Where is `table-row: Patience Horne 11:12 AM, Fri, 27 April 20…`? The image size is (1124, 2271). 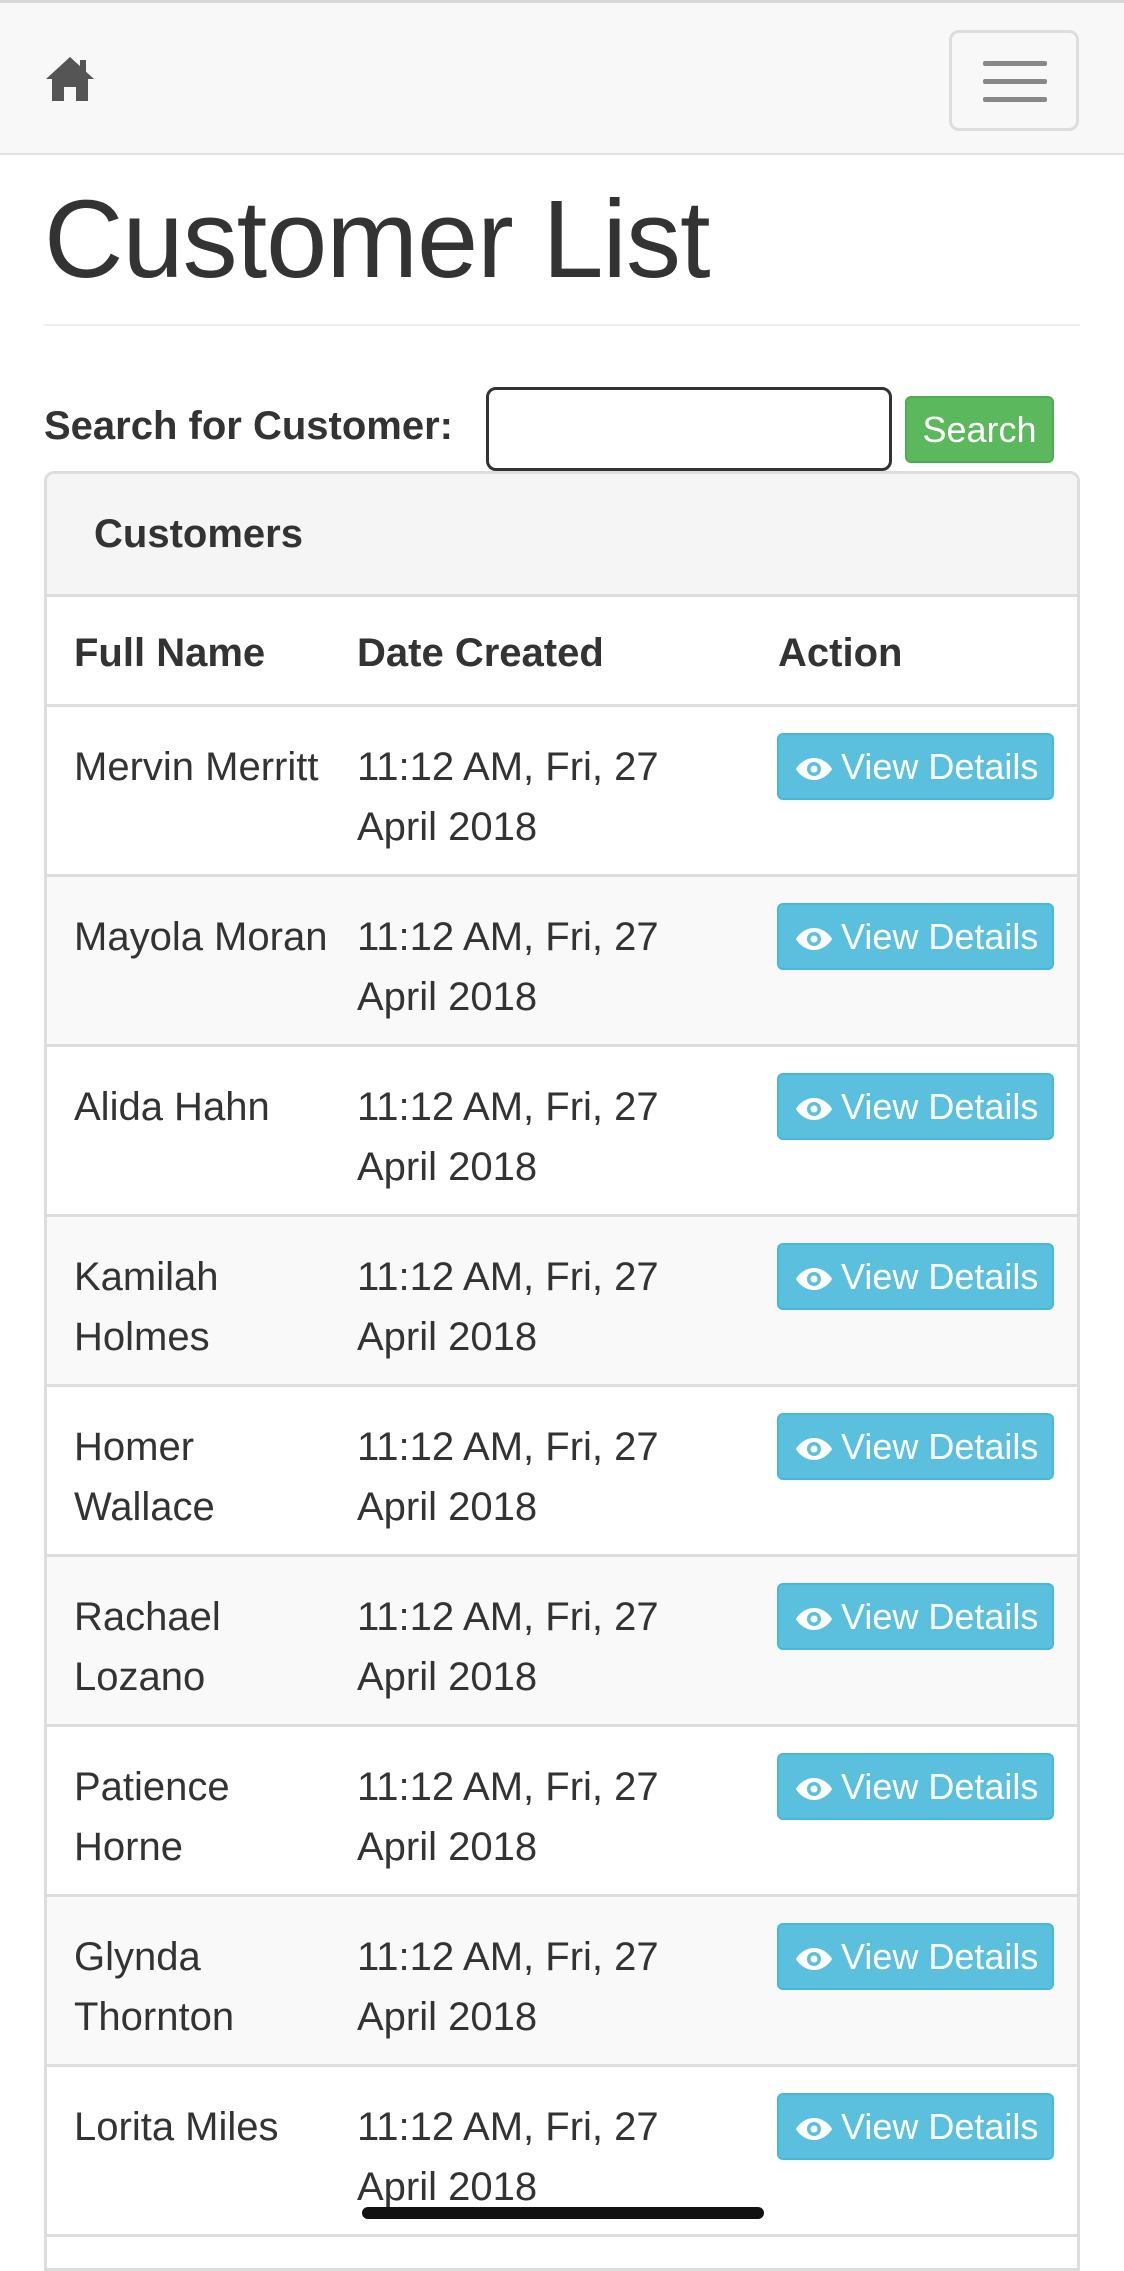 table-row: Patience Horne 11:12 AM, Fri, 27 April 20… is located at coordinates (562, 1812).